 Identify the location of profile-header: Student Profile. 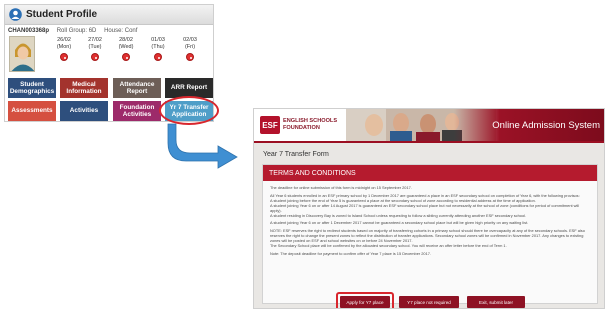
(109, 15).